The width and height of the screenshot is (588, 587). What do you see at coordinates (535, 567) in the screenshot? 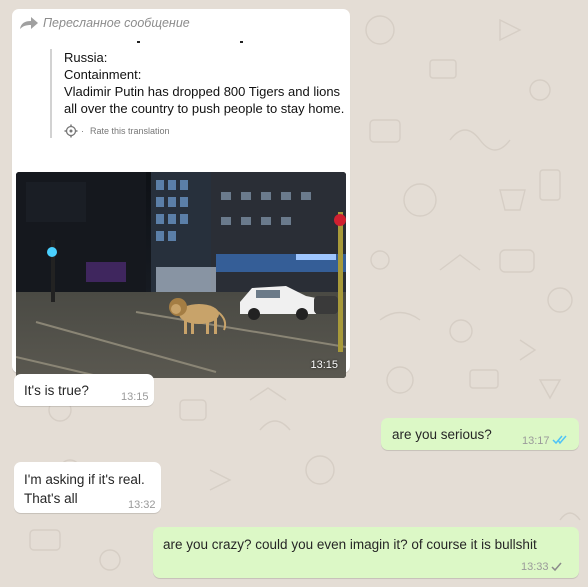
I see `message-time: 13:33` at bounding box center [535, 567].